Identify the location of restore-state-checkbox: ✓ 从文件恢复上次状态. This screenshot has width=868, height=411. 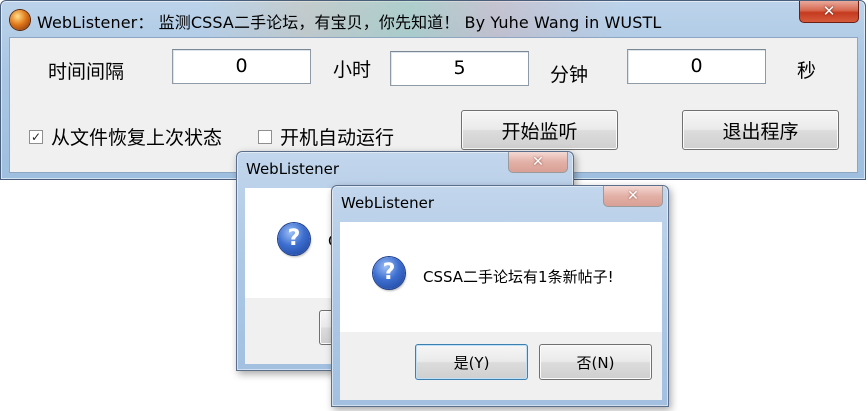
(125, 136).